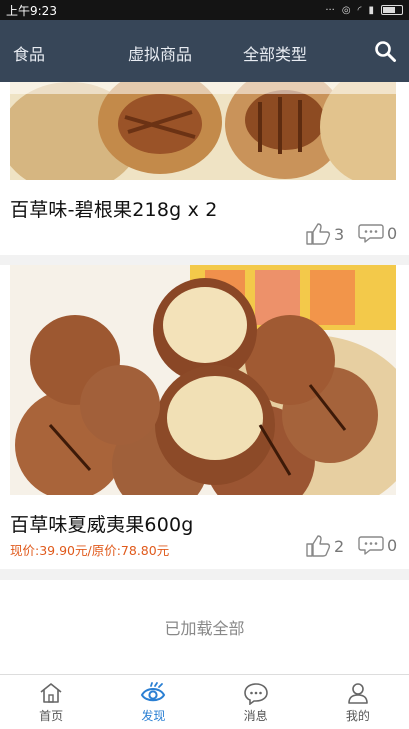 Image resolution: width=409 pixels, height=729 pixels. Describe the element at coordinates (275, 53) in the screenshot. I see `nav-item-all-types: 全部类型` at that location.